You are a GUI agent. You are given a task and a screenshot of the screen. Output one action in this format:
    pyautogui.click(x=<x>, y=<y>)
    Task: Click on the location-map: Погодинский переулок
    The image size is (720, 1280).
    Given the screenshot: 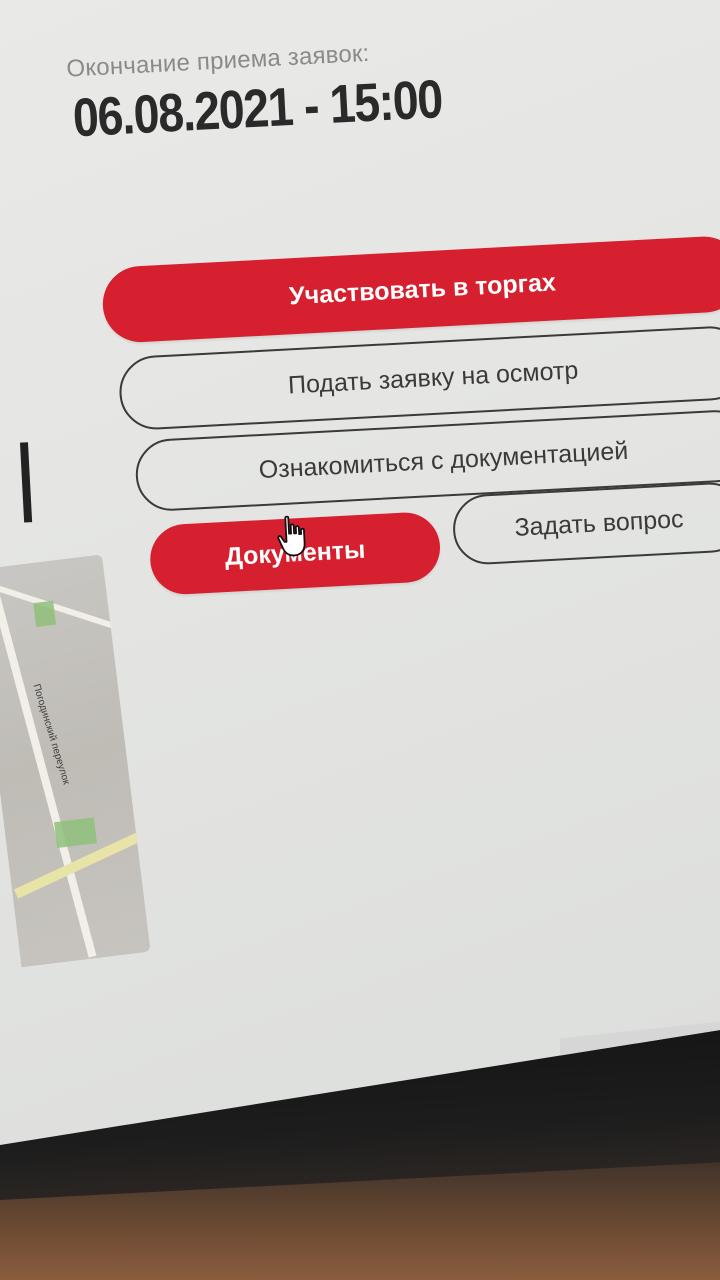 What is the action you would take?
    pyautogui.click(x=75, y=761)
    